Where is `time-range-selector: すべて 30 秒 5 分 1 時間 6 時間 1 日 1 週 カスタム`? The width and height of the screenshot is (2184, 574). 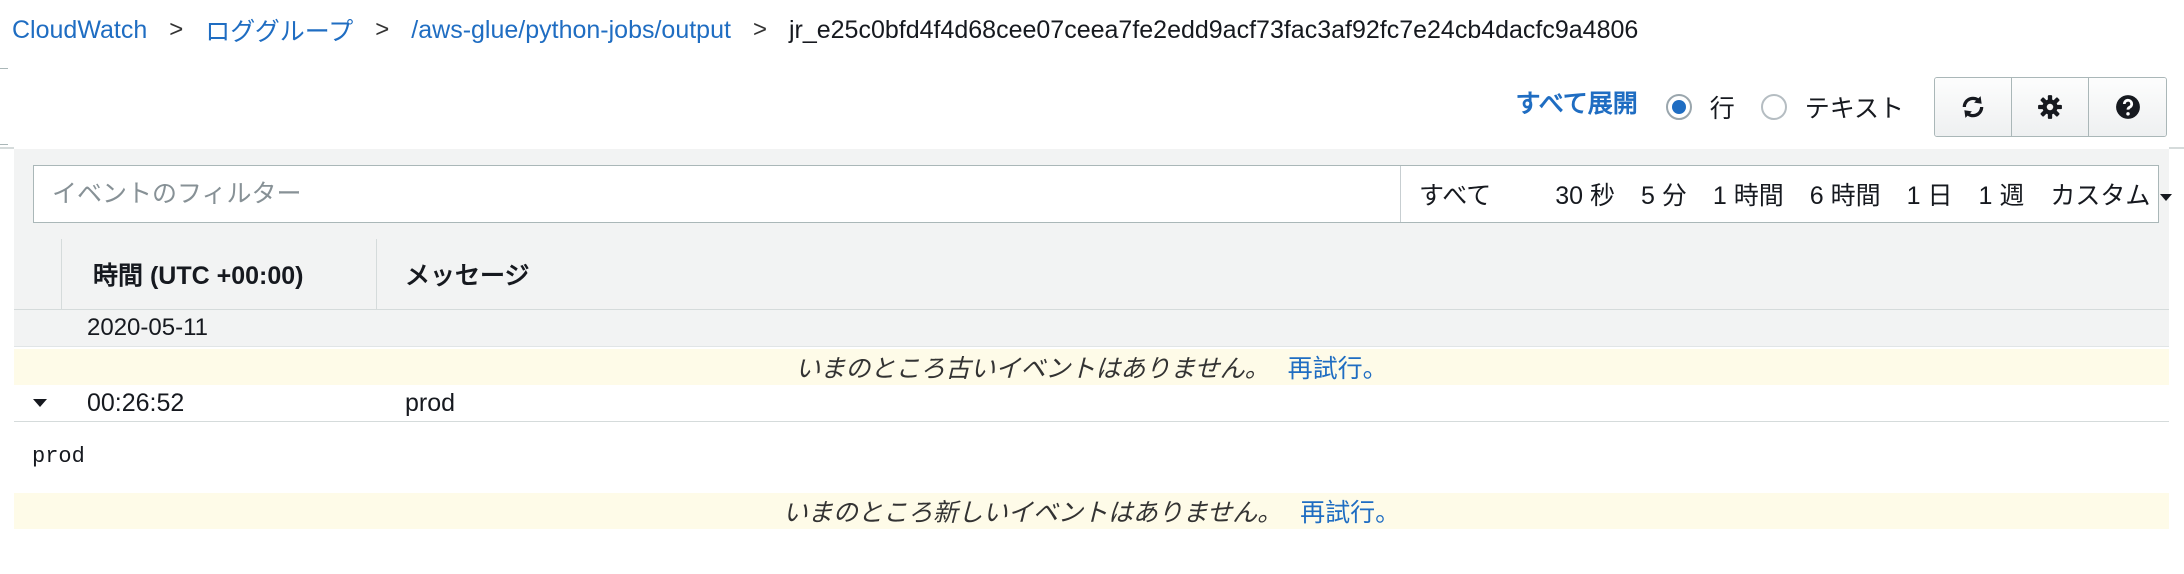
time-range-selector: すべて 30 秒 5 分 1 時間 6 時間 1 日 1 週 カスタム is located at coordinates (1787, 194).